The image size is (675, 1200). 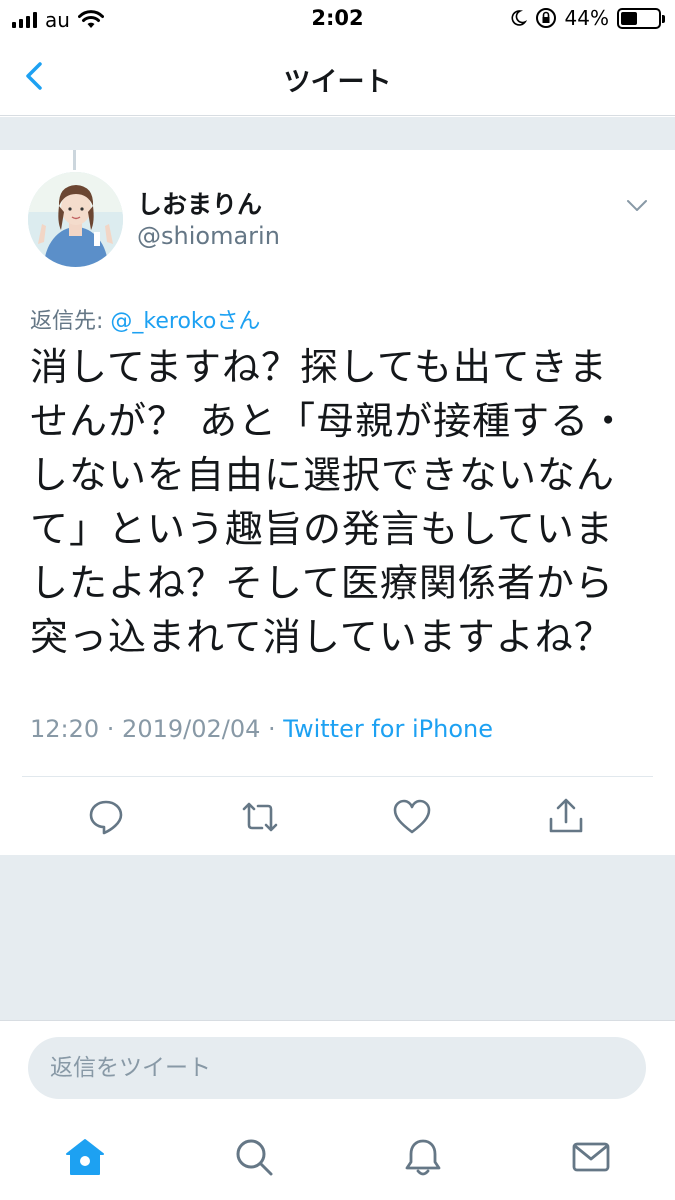 What do you see at coordinates (637, 205) in the screenshot?
I see `chevron-down-icon` at bounding box center [637, 205].